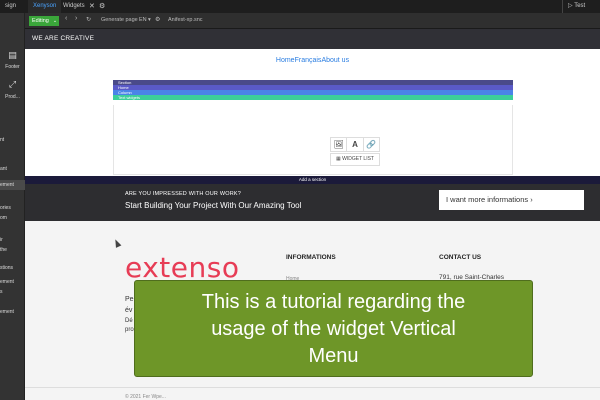  What do you see at coordinates (12, 55) in the screenshot?
I see `footer-widget-icon: ▤` at bounding box center [12, 55].